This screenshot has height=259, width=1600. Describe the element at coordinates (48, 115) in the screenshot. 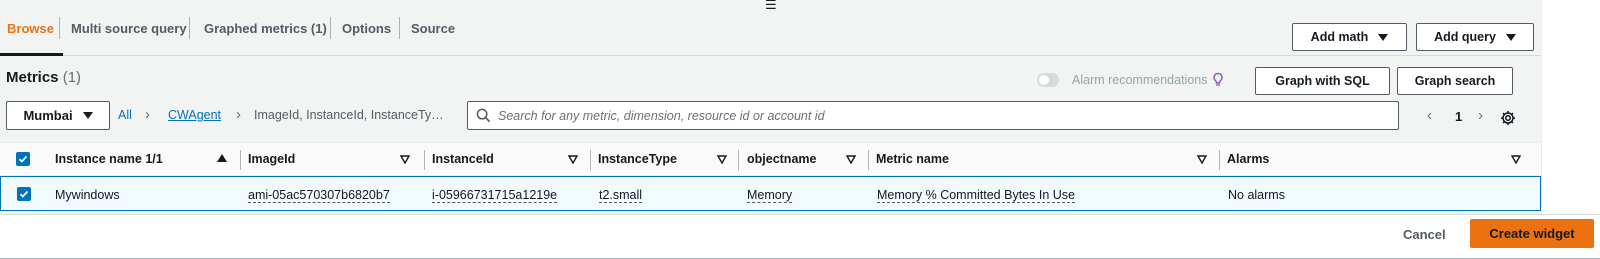

I see `region-selected-value: Mumbai` at that location.